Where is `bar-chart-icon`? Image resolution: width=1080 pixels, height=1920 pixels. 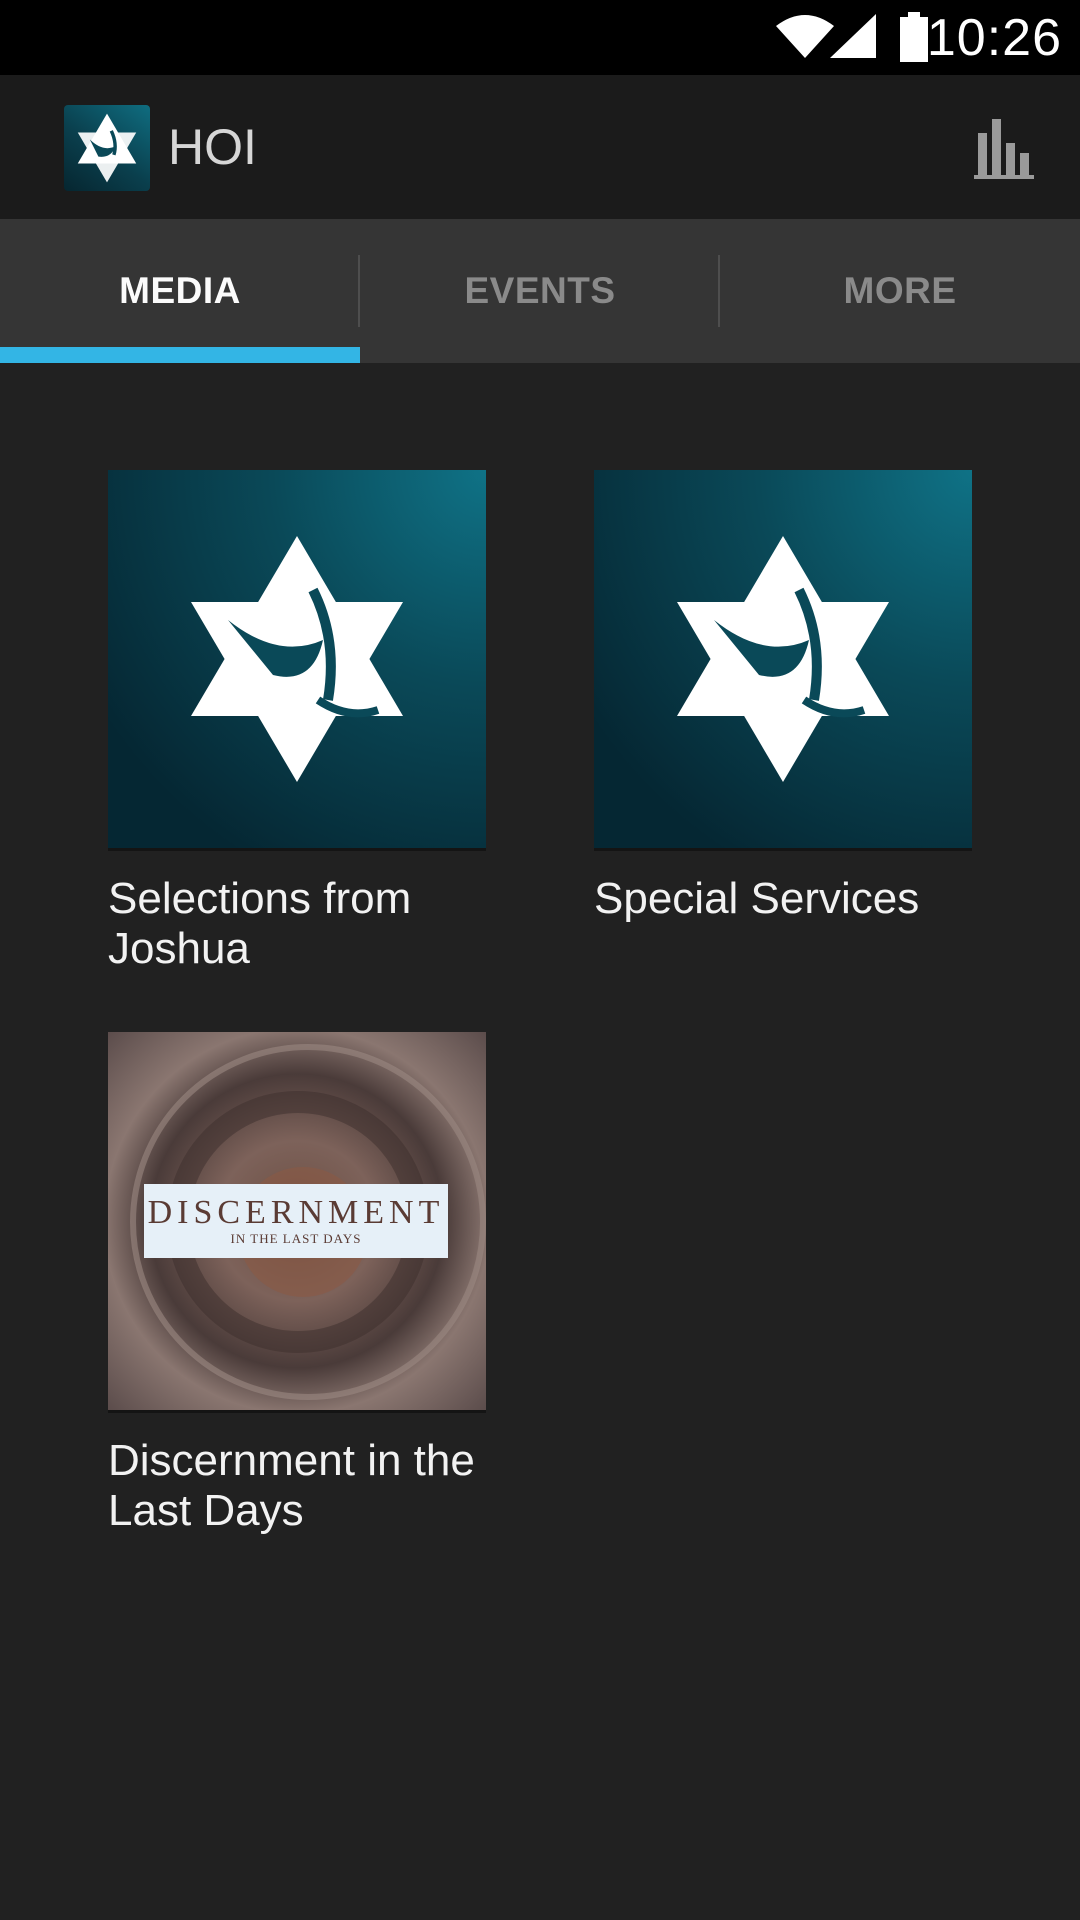
bar-chart-icon is located at coordinates (1005, 148).